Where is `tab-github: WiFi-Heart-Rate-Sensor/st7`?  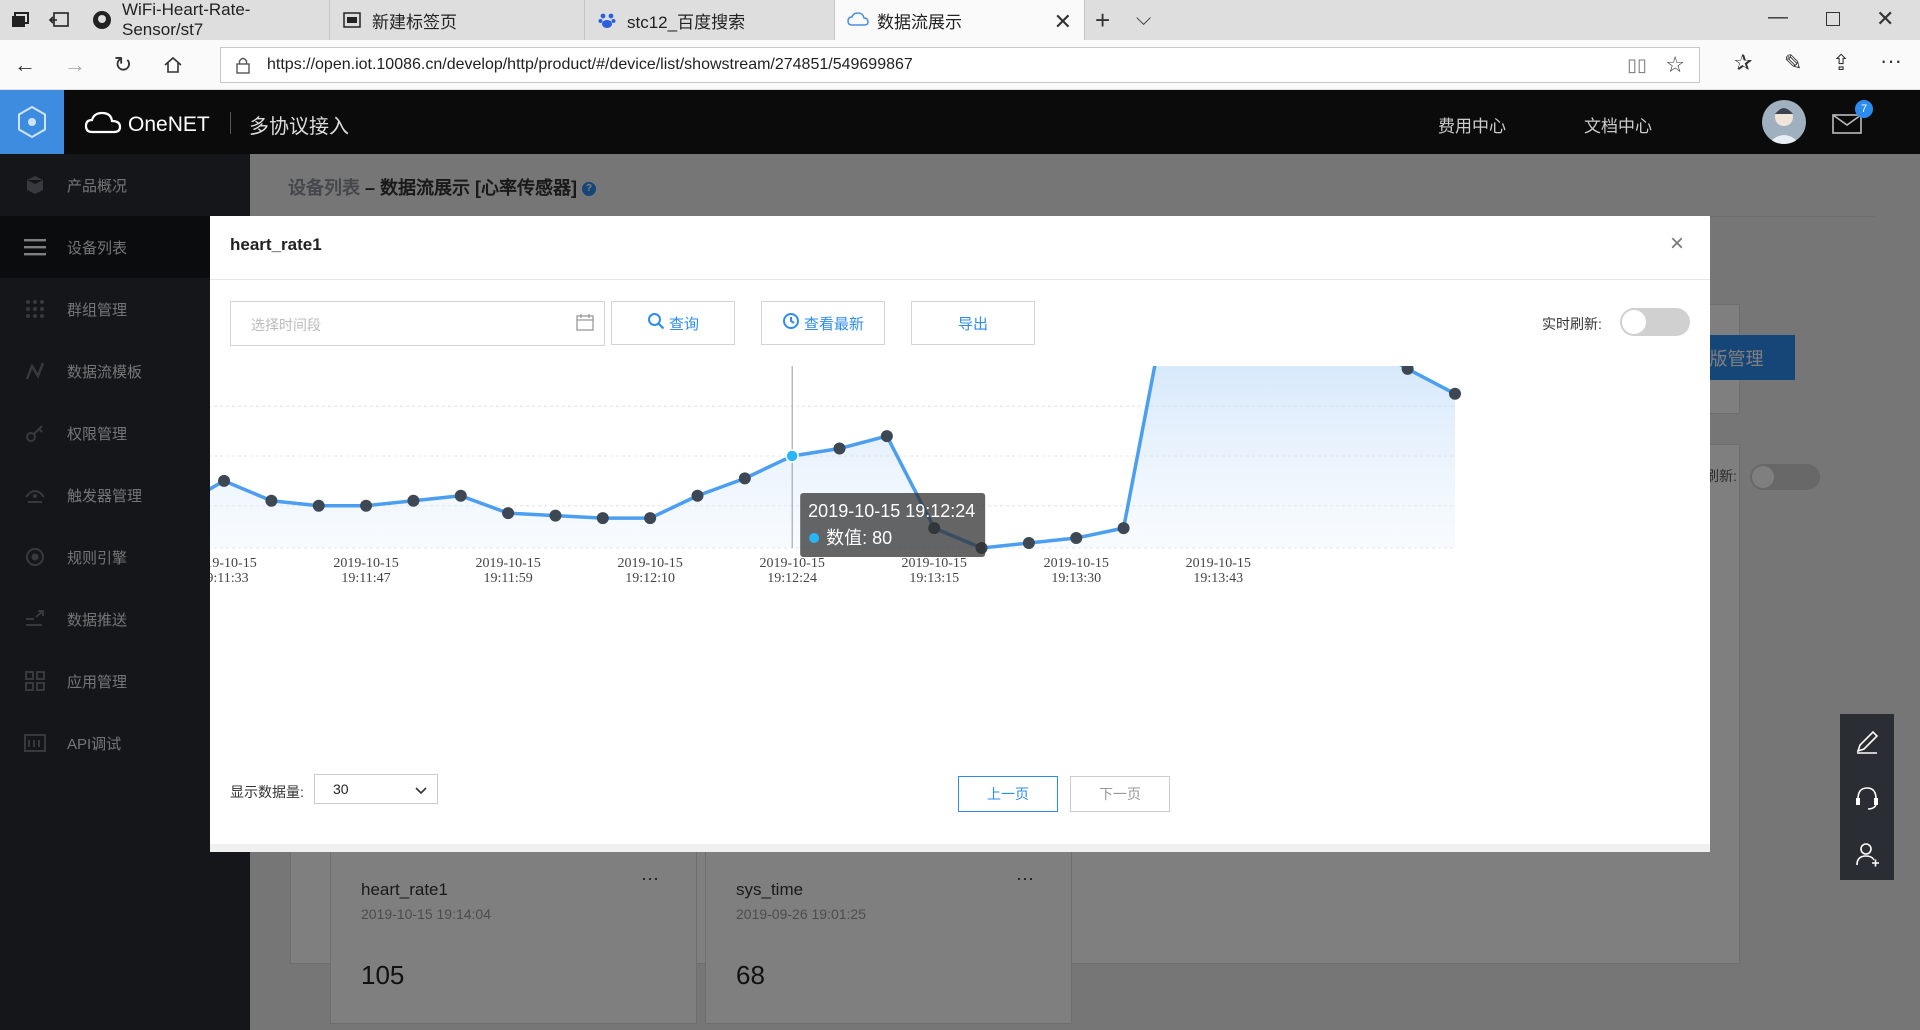 tab-github: WiFi-Heart-Rate-Sensor/st7 is located at coordinates (205, 20).